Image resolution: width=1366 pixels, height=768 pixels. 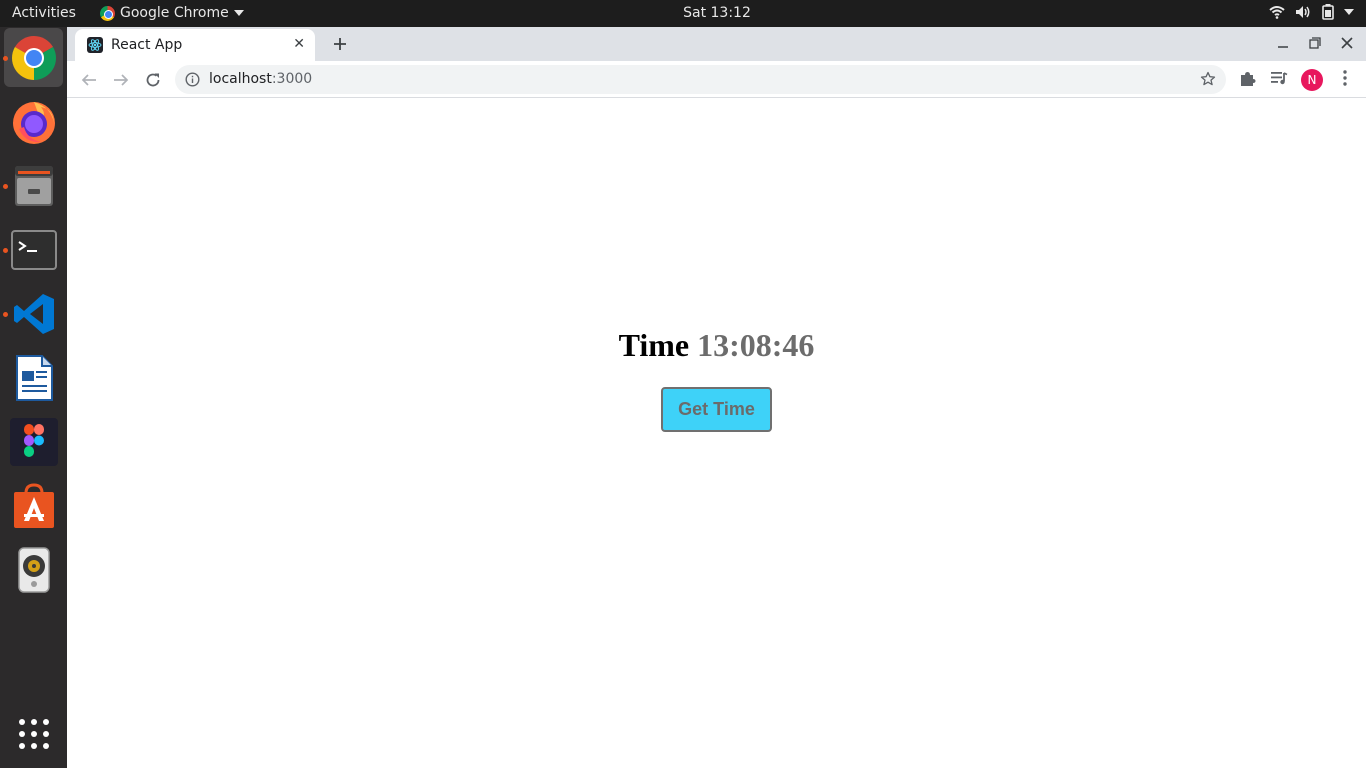 I want to click on close-icon, so click(x=1347, y=43).